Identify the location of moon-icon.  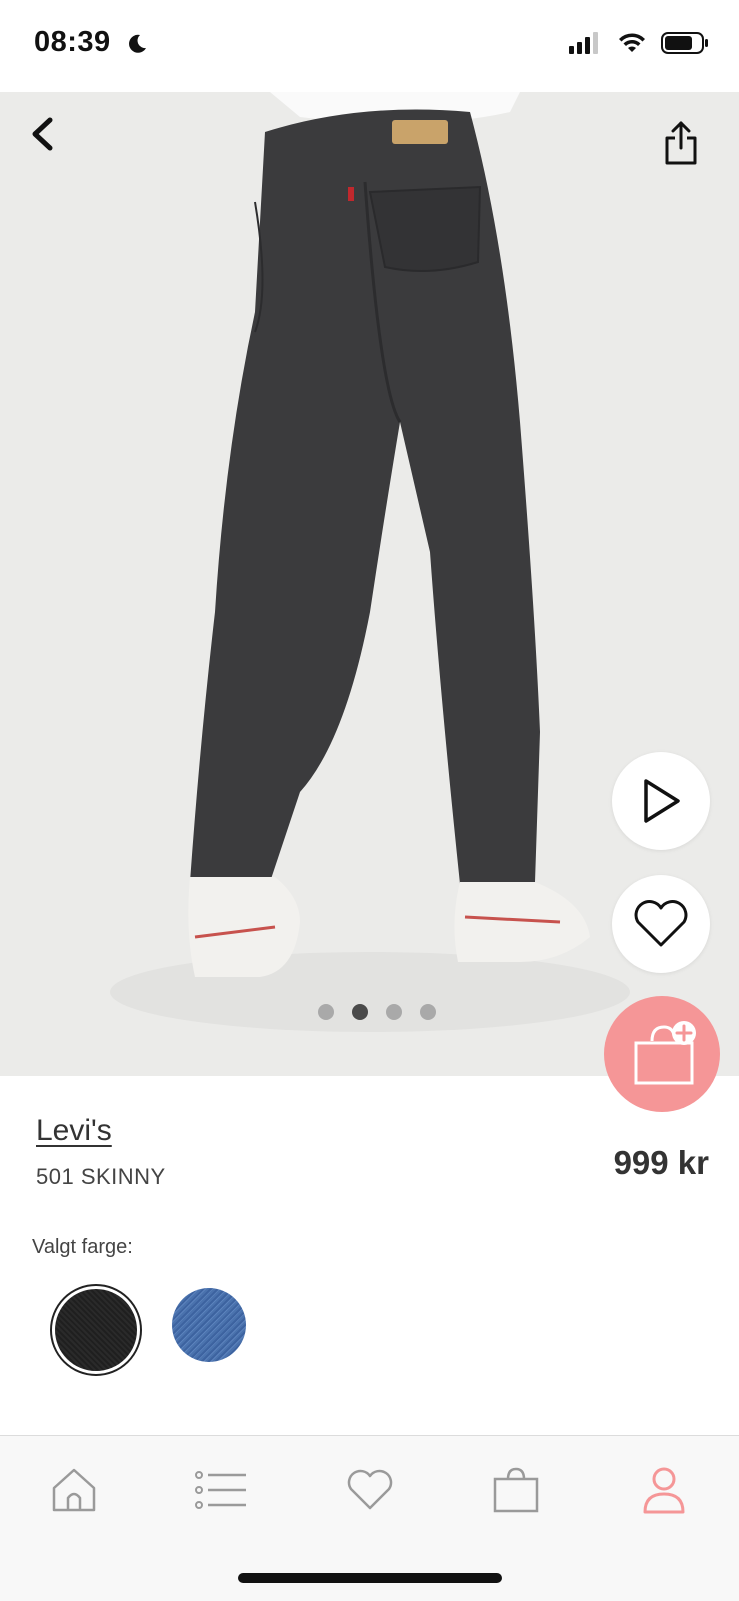
(137, 43).